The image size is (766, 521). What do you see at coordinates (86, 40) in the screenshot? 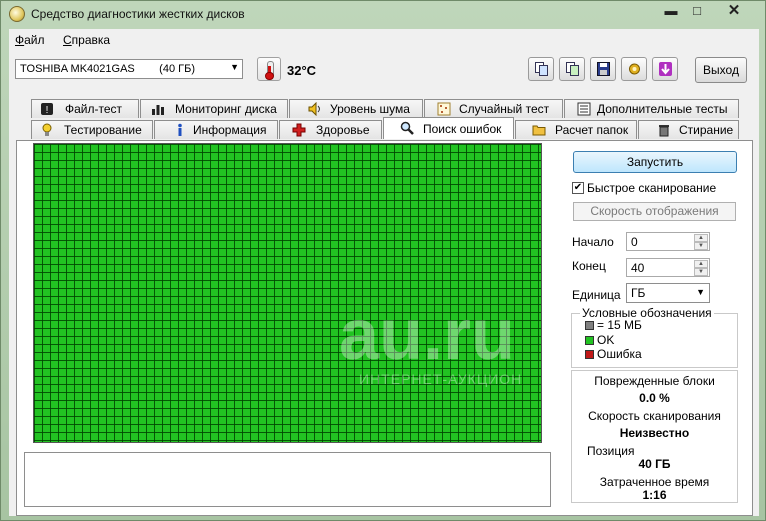
I see `menu-help: Справка` at bounding box center [86, 40].